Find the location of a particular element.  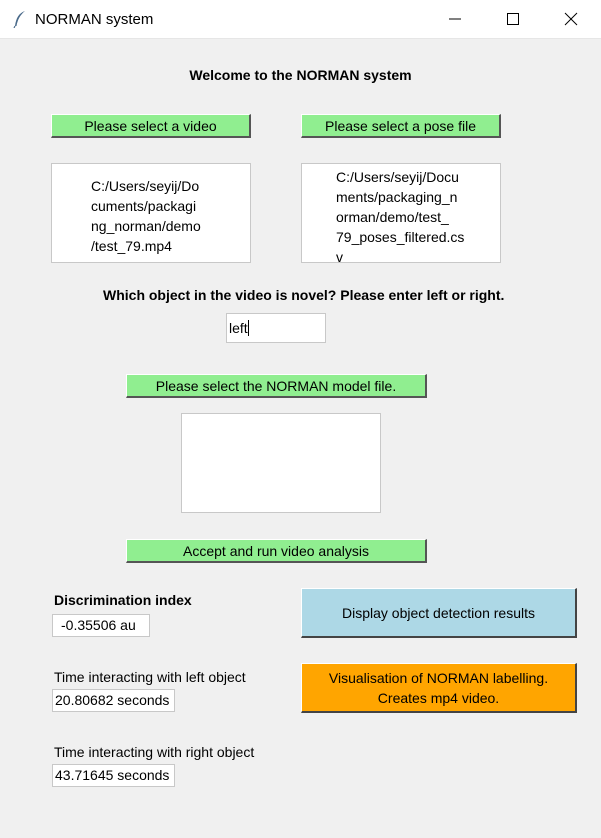

welcome-heading: Welcome to the NORMAN system is located at coordinates (300, 75).